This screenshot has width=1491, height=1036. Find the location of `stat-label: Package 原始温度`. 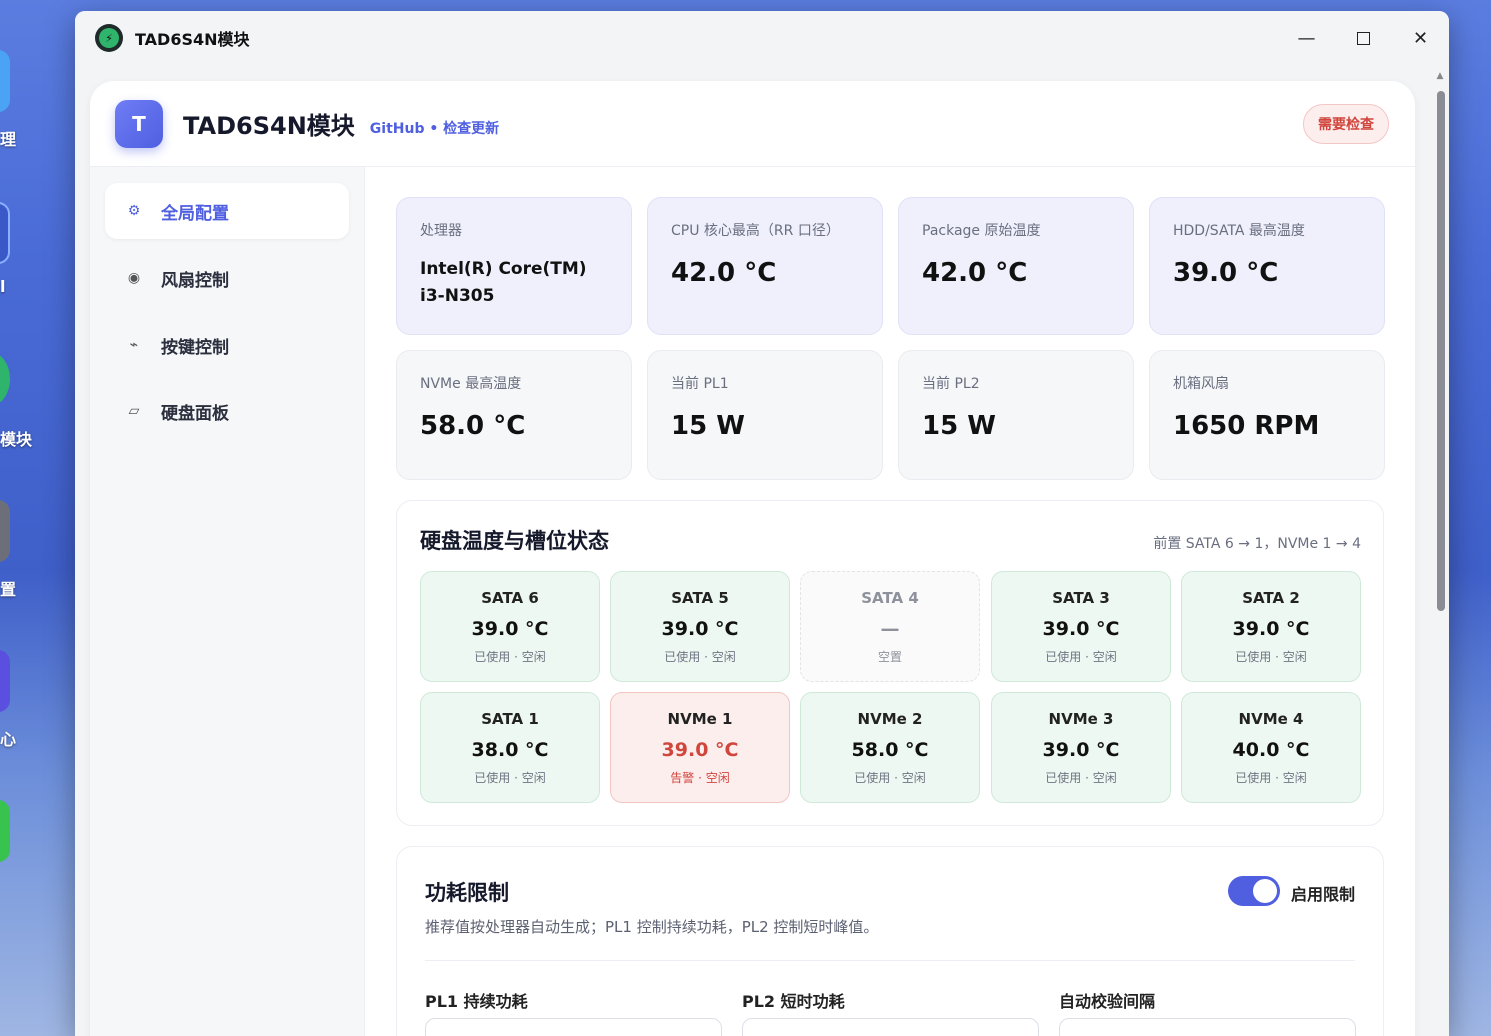

stat-label: Package 原始温度 is located at coordinates (981, 231).